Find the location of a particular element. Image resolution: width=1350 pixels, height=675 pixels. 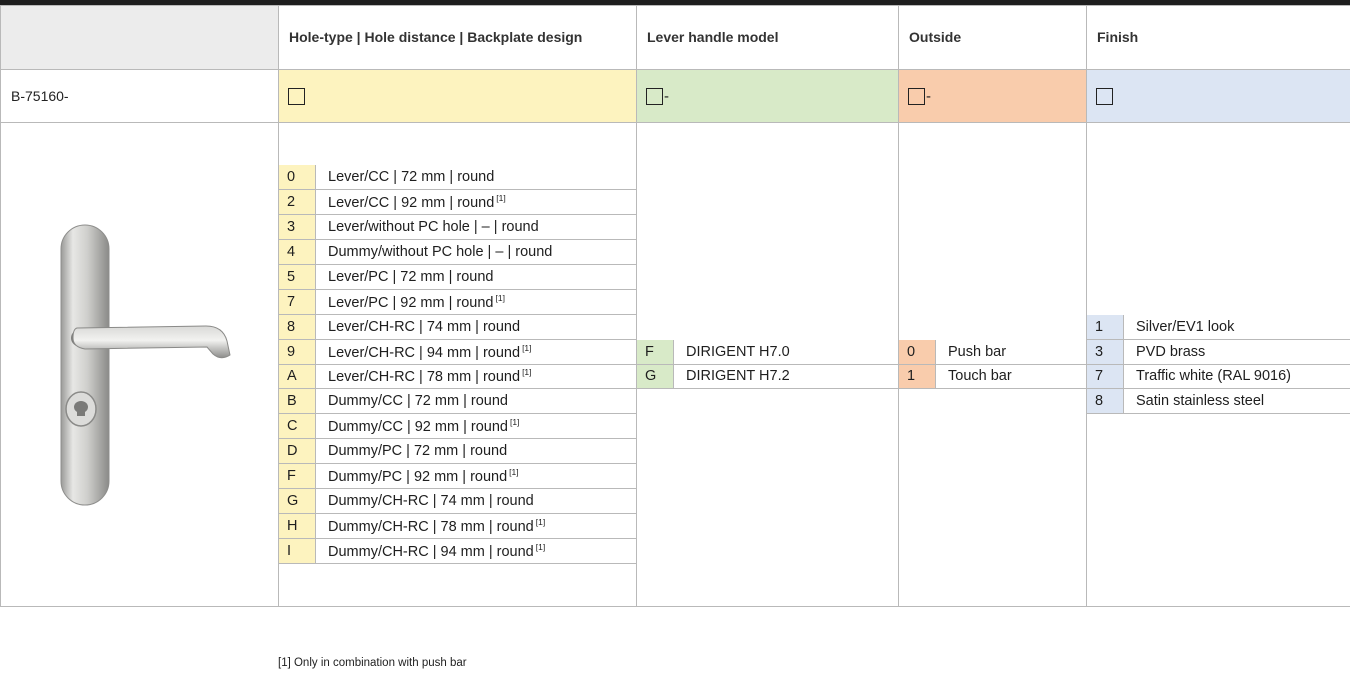

hole-type-option-description-text: Lever/CH-RC | 78 mm | round is located at coordinates (424, 377).